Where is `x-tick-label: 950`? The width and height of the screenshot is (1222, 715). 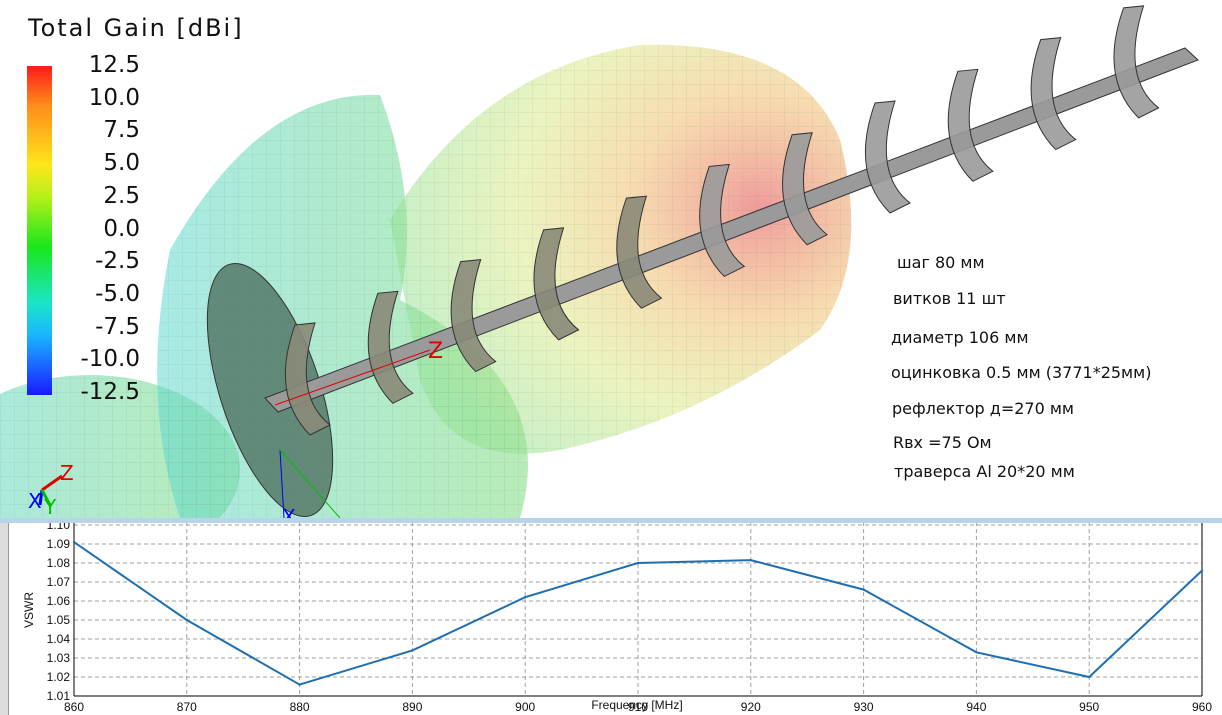 x-tick-label: 950 is located at coordinates (1089, 707).